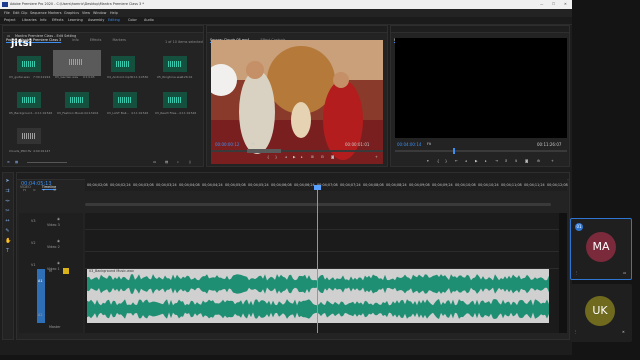 This screenshot has height=360, width=640. Describe the element at coordinates (409, 144) in the screenshot. I see `program-timecode-in: 00:04:00:14` at that location.